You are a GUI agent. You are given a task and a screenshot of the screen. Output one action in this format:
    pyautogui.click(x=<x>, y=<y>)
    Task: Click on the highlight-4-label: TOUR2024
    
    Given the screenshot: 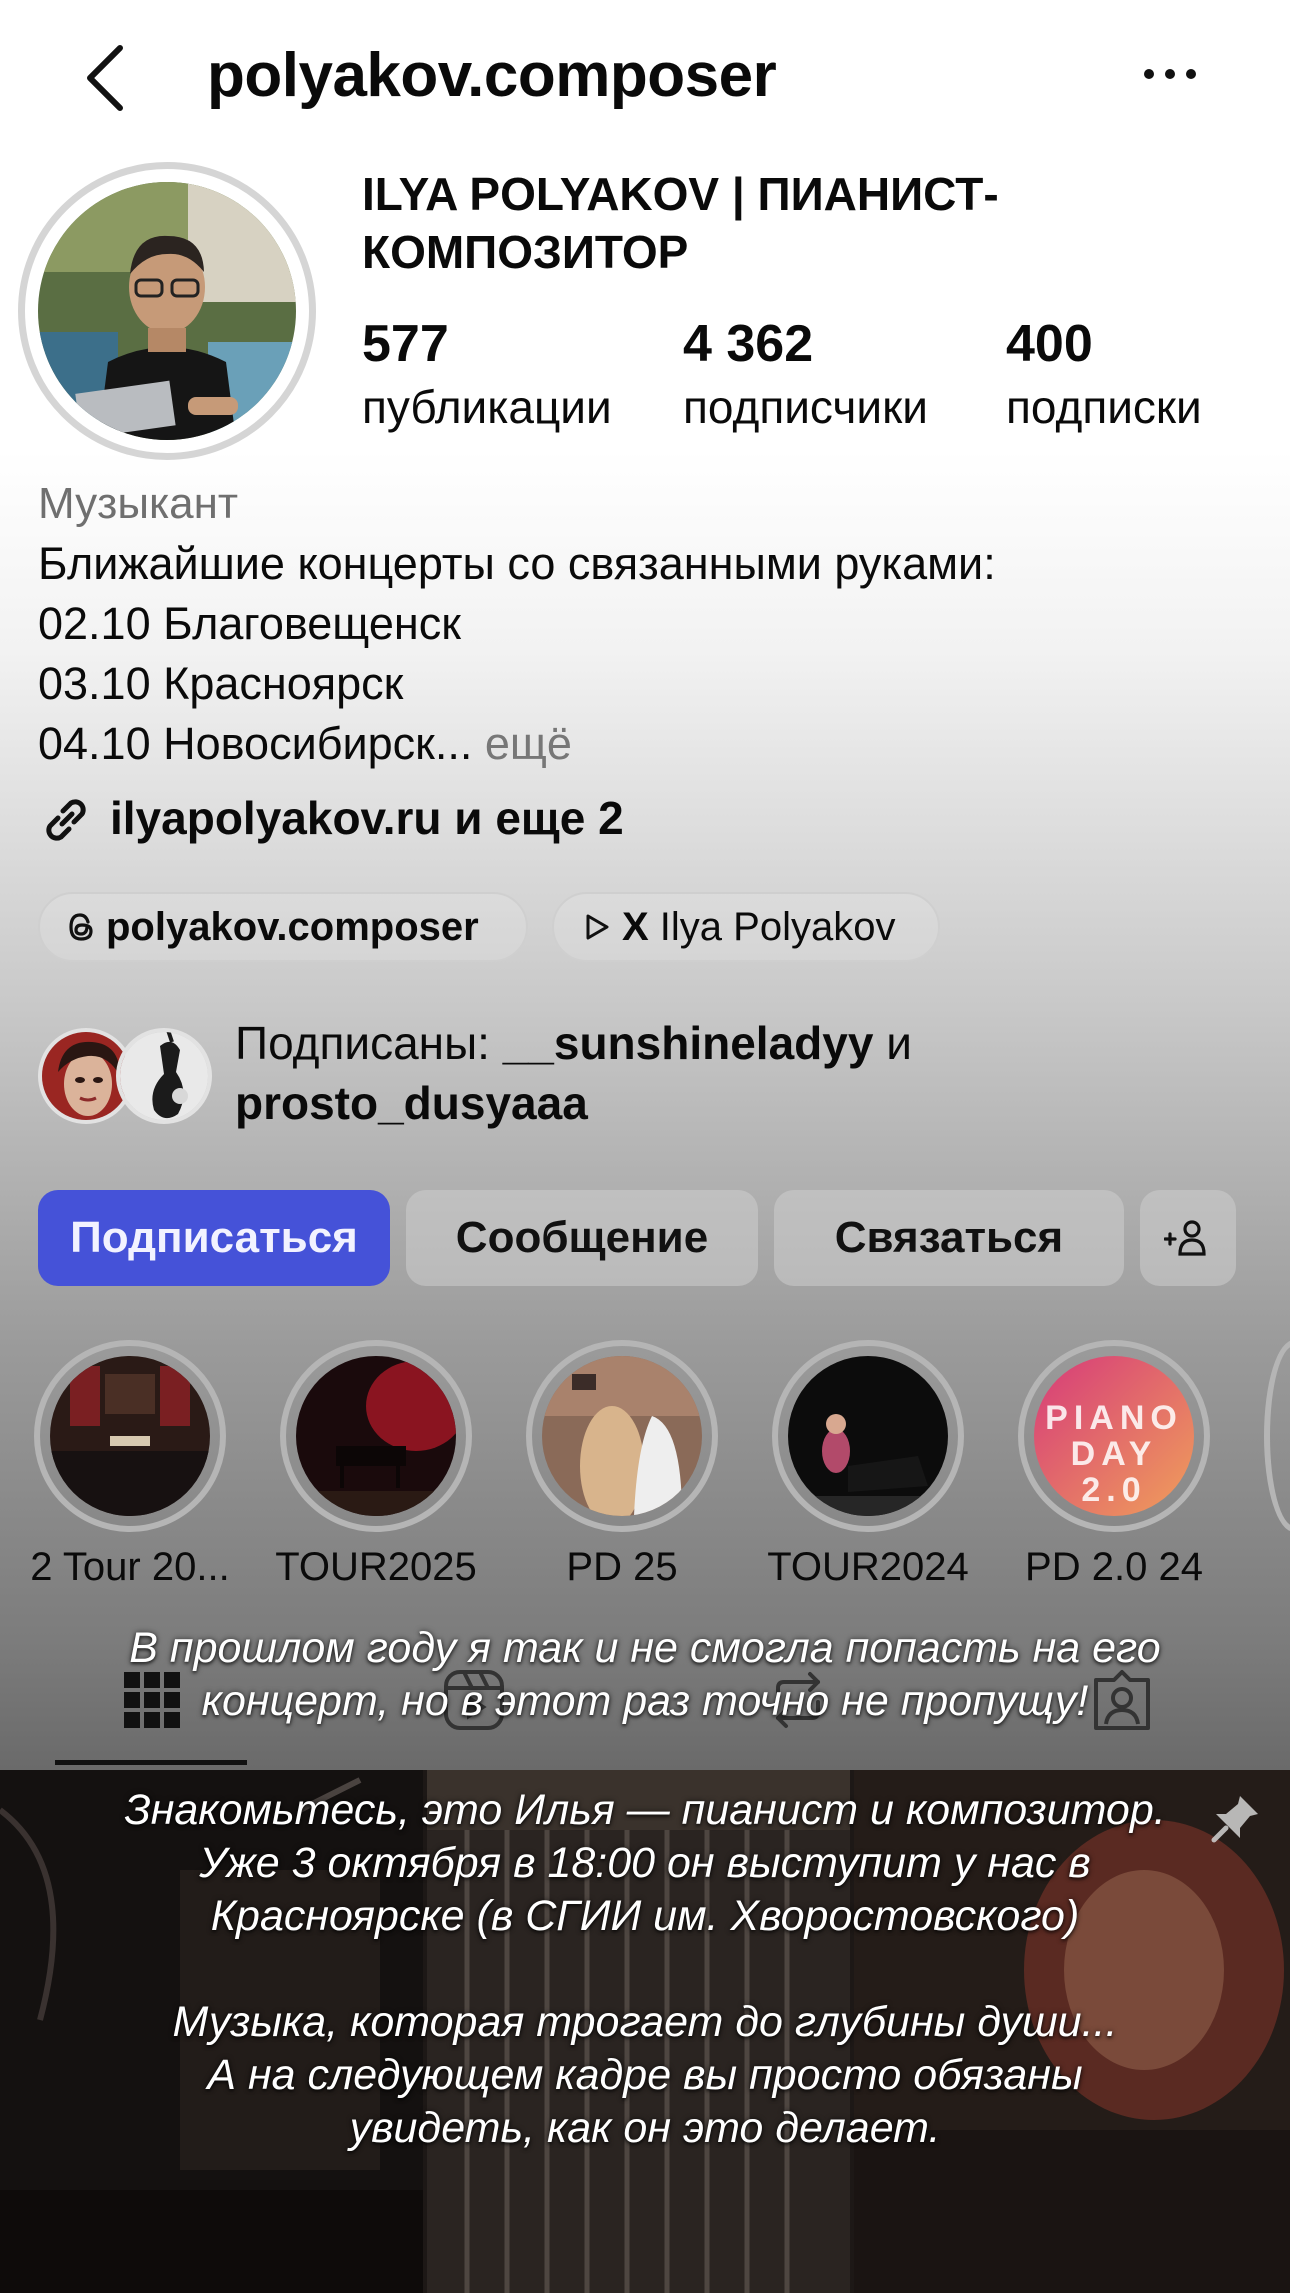 What is the action you would take?
    pyautogui.click(x=868, y=1567)
    